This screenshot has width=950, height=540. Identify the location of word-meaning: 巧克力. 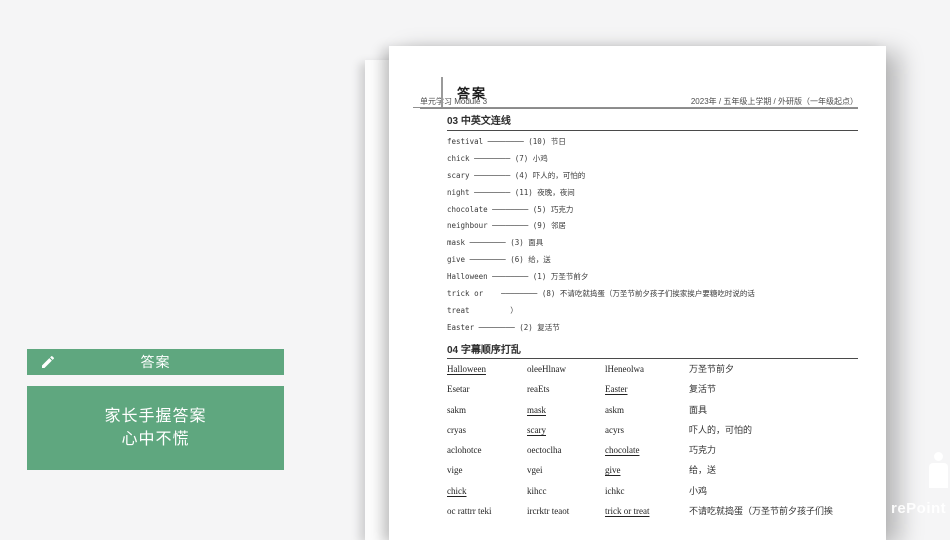
(703, 450).